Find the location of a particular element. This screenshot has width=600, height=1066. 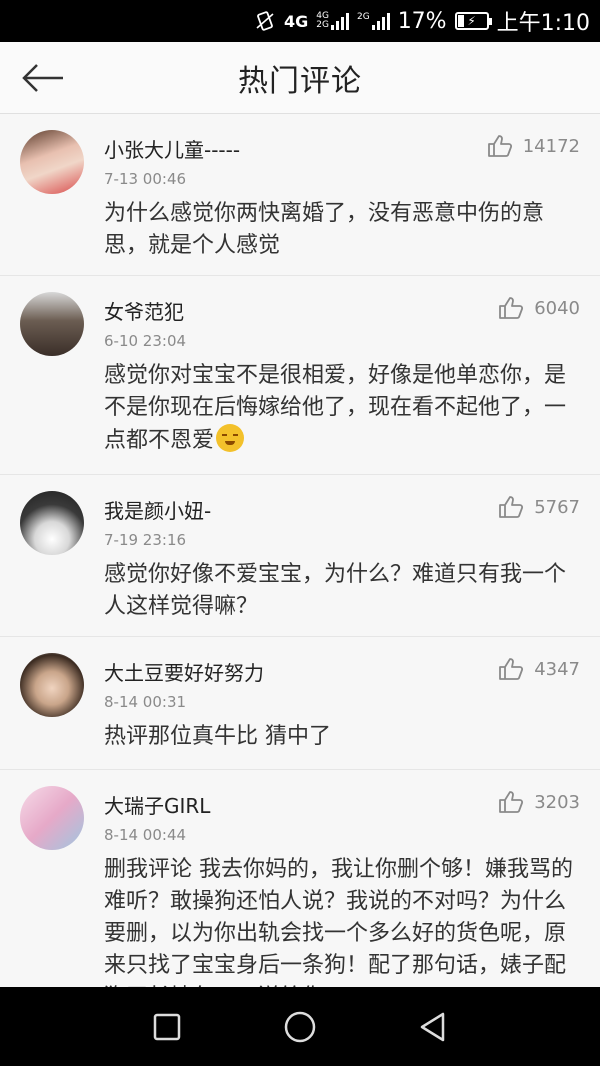

back-button is located at coordinates (43, 78).